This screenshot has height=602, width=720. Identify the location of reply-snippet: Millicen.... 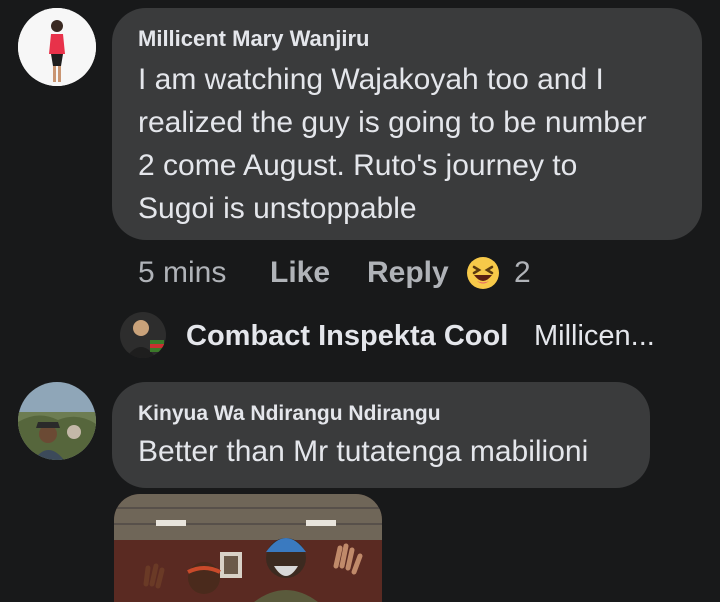
(594, 336).